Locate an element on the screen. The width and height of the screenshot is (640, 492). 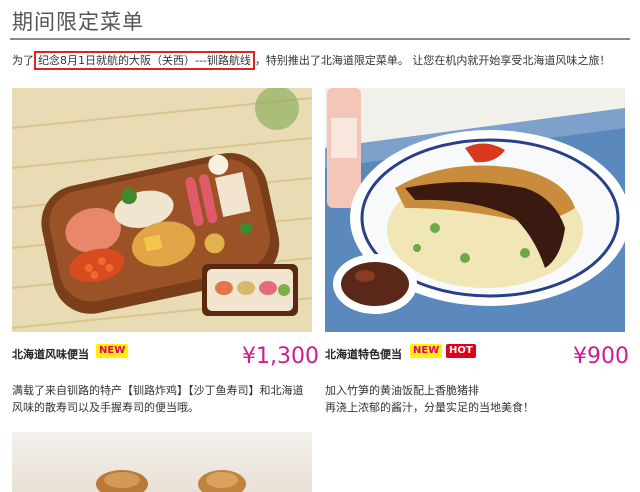
intro-prefix: 为了 is located at coordinates (23, 60).